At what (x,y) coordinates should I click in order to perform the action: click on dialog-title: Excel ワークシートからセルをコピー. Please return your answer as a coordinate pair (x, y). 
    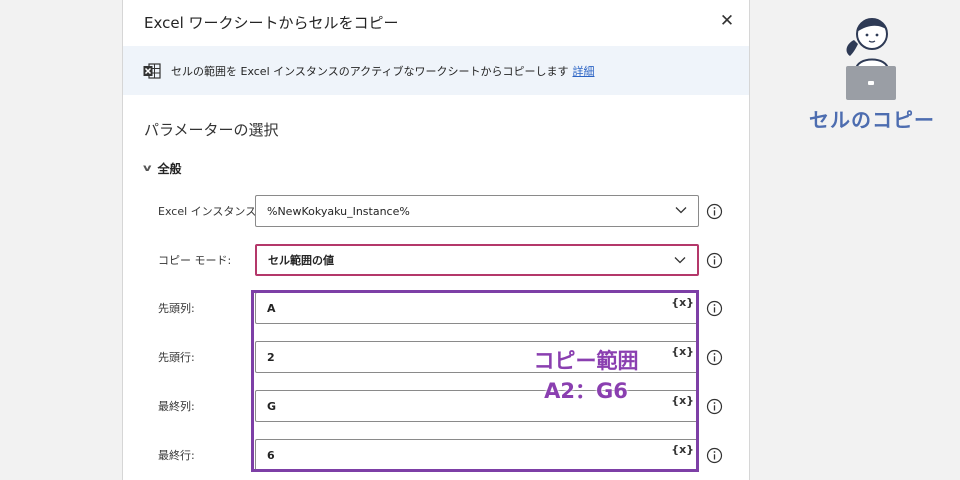
    Looking at the image, I should click on (271, 23).